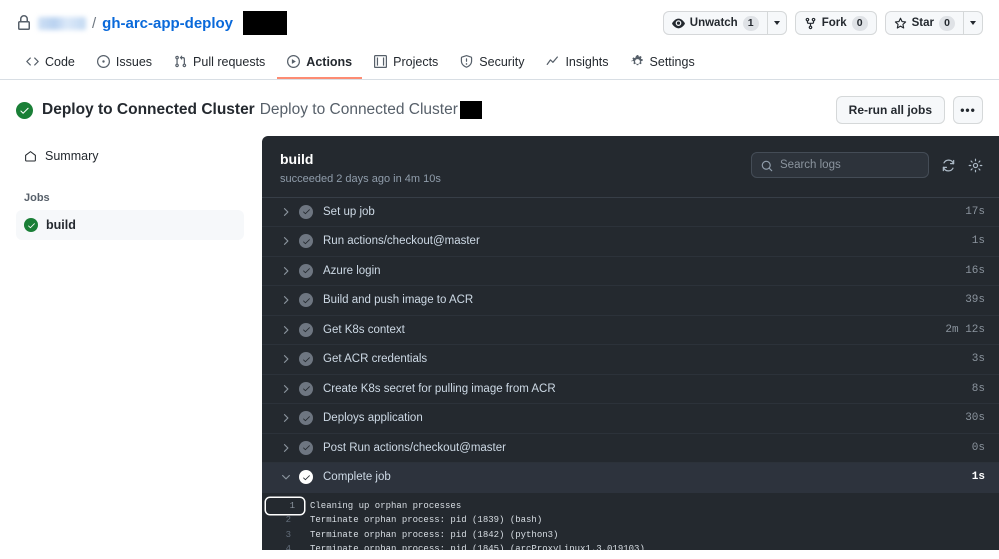  I want to click on page-title: Deploy to Connected Cluster, so click(148, 109).